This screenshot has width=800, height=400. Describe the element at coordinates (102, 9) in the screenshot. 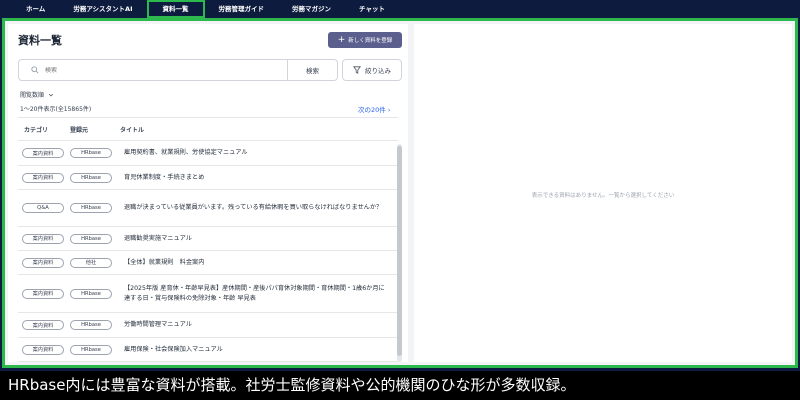

I see `nav-item-ai-assistant: 労務アシスタントAI` at that location.